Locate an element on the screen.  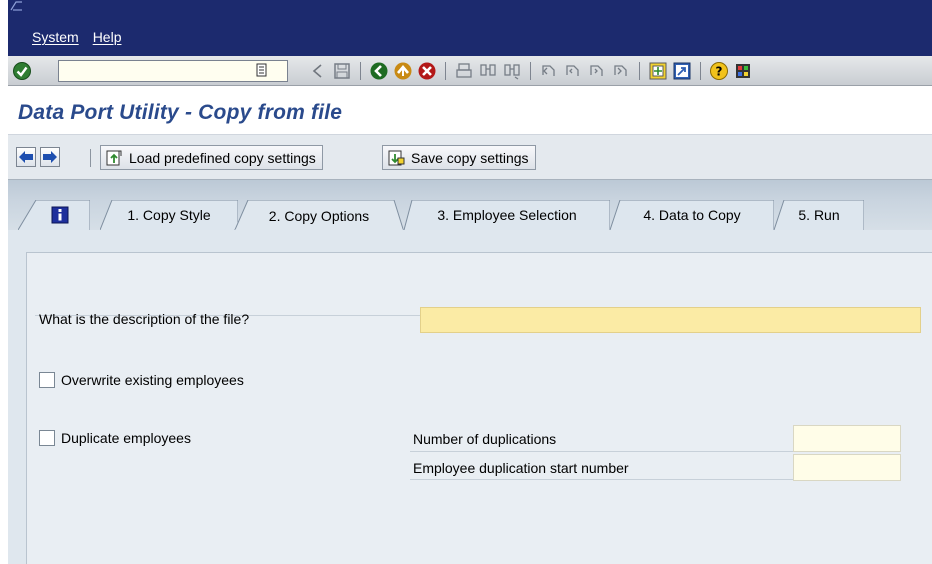
tab-run: 5. Run is located at coordinates (819, 215).